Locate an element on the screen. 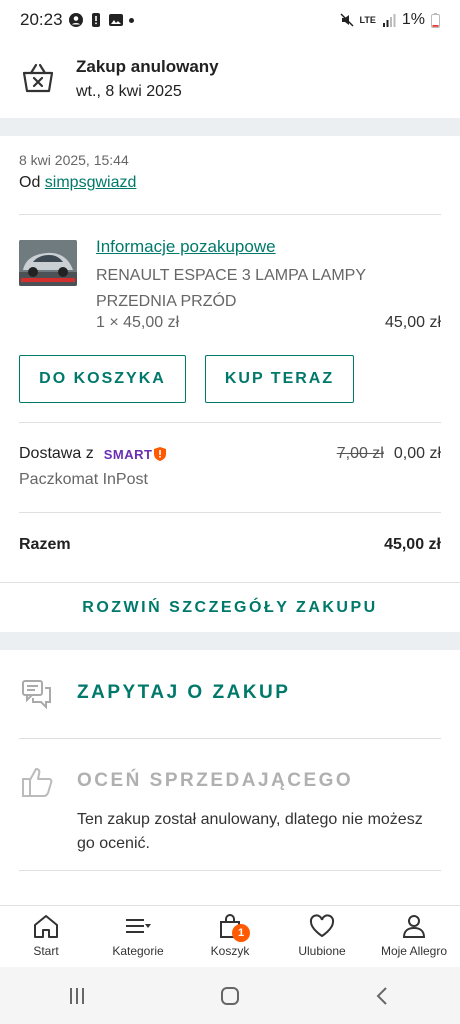 The height and width of the screenshot is (1024, 460). smart-shield-icon is located at coordinates (160, 454).